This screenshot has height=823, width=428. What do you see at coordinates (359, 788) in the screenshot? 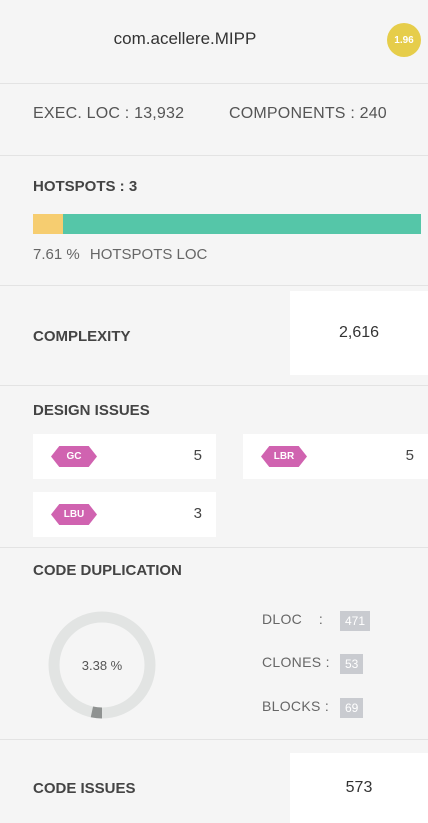
I see `code-issues-value: 573` at bounding box center [359, 788].